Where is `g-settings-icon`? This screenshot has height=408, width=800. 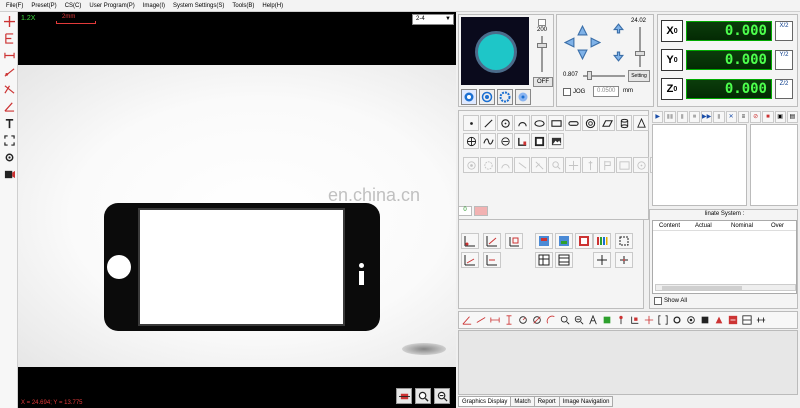
g-settings-icon is located at coordinates (732, 320).